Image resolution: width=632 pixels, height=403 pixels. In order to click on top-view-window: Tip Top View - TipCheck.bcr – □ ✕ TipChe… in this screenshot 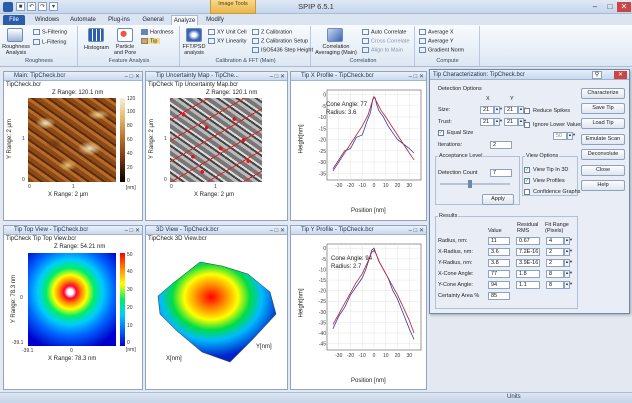, I will do `click(73, 307)`.